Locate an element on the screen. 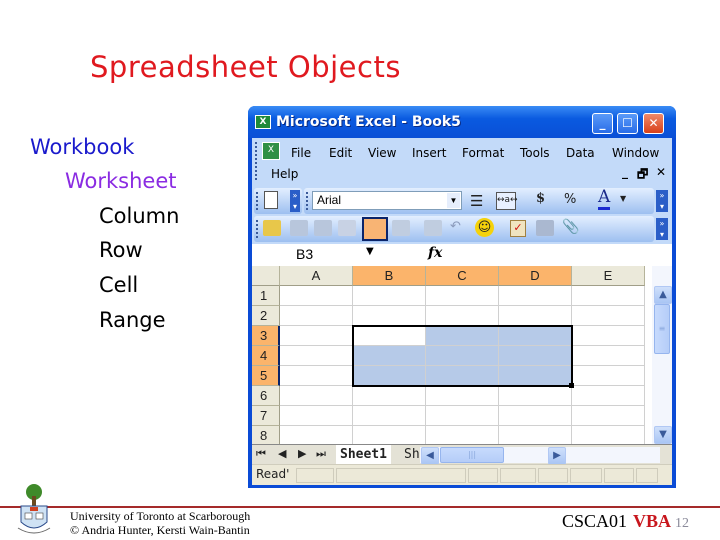  menu-data: Data is located at coordinates (580, 153).